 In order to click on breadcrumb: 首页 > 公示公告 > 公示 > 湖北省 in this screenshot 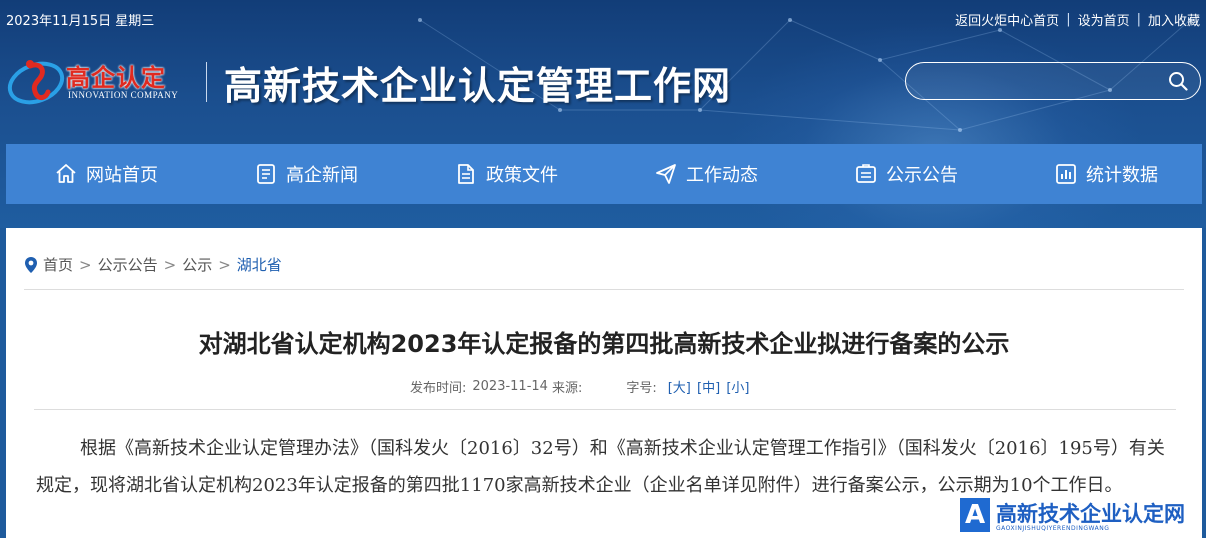, I will do `click(153, 264)`.